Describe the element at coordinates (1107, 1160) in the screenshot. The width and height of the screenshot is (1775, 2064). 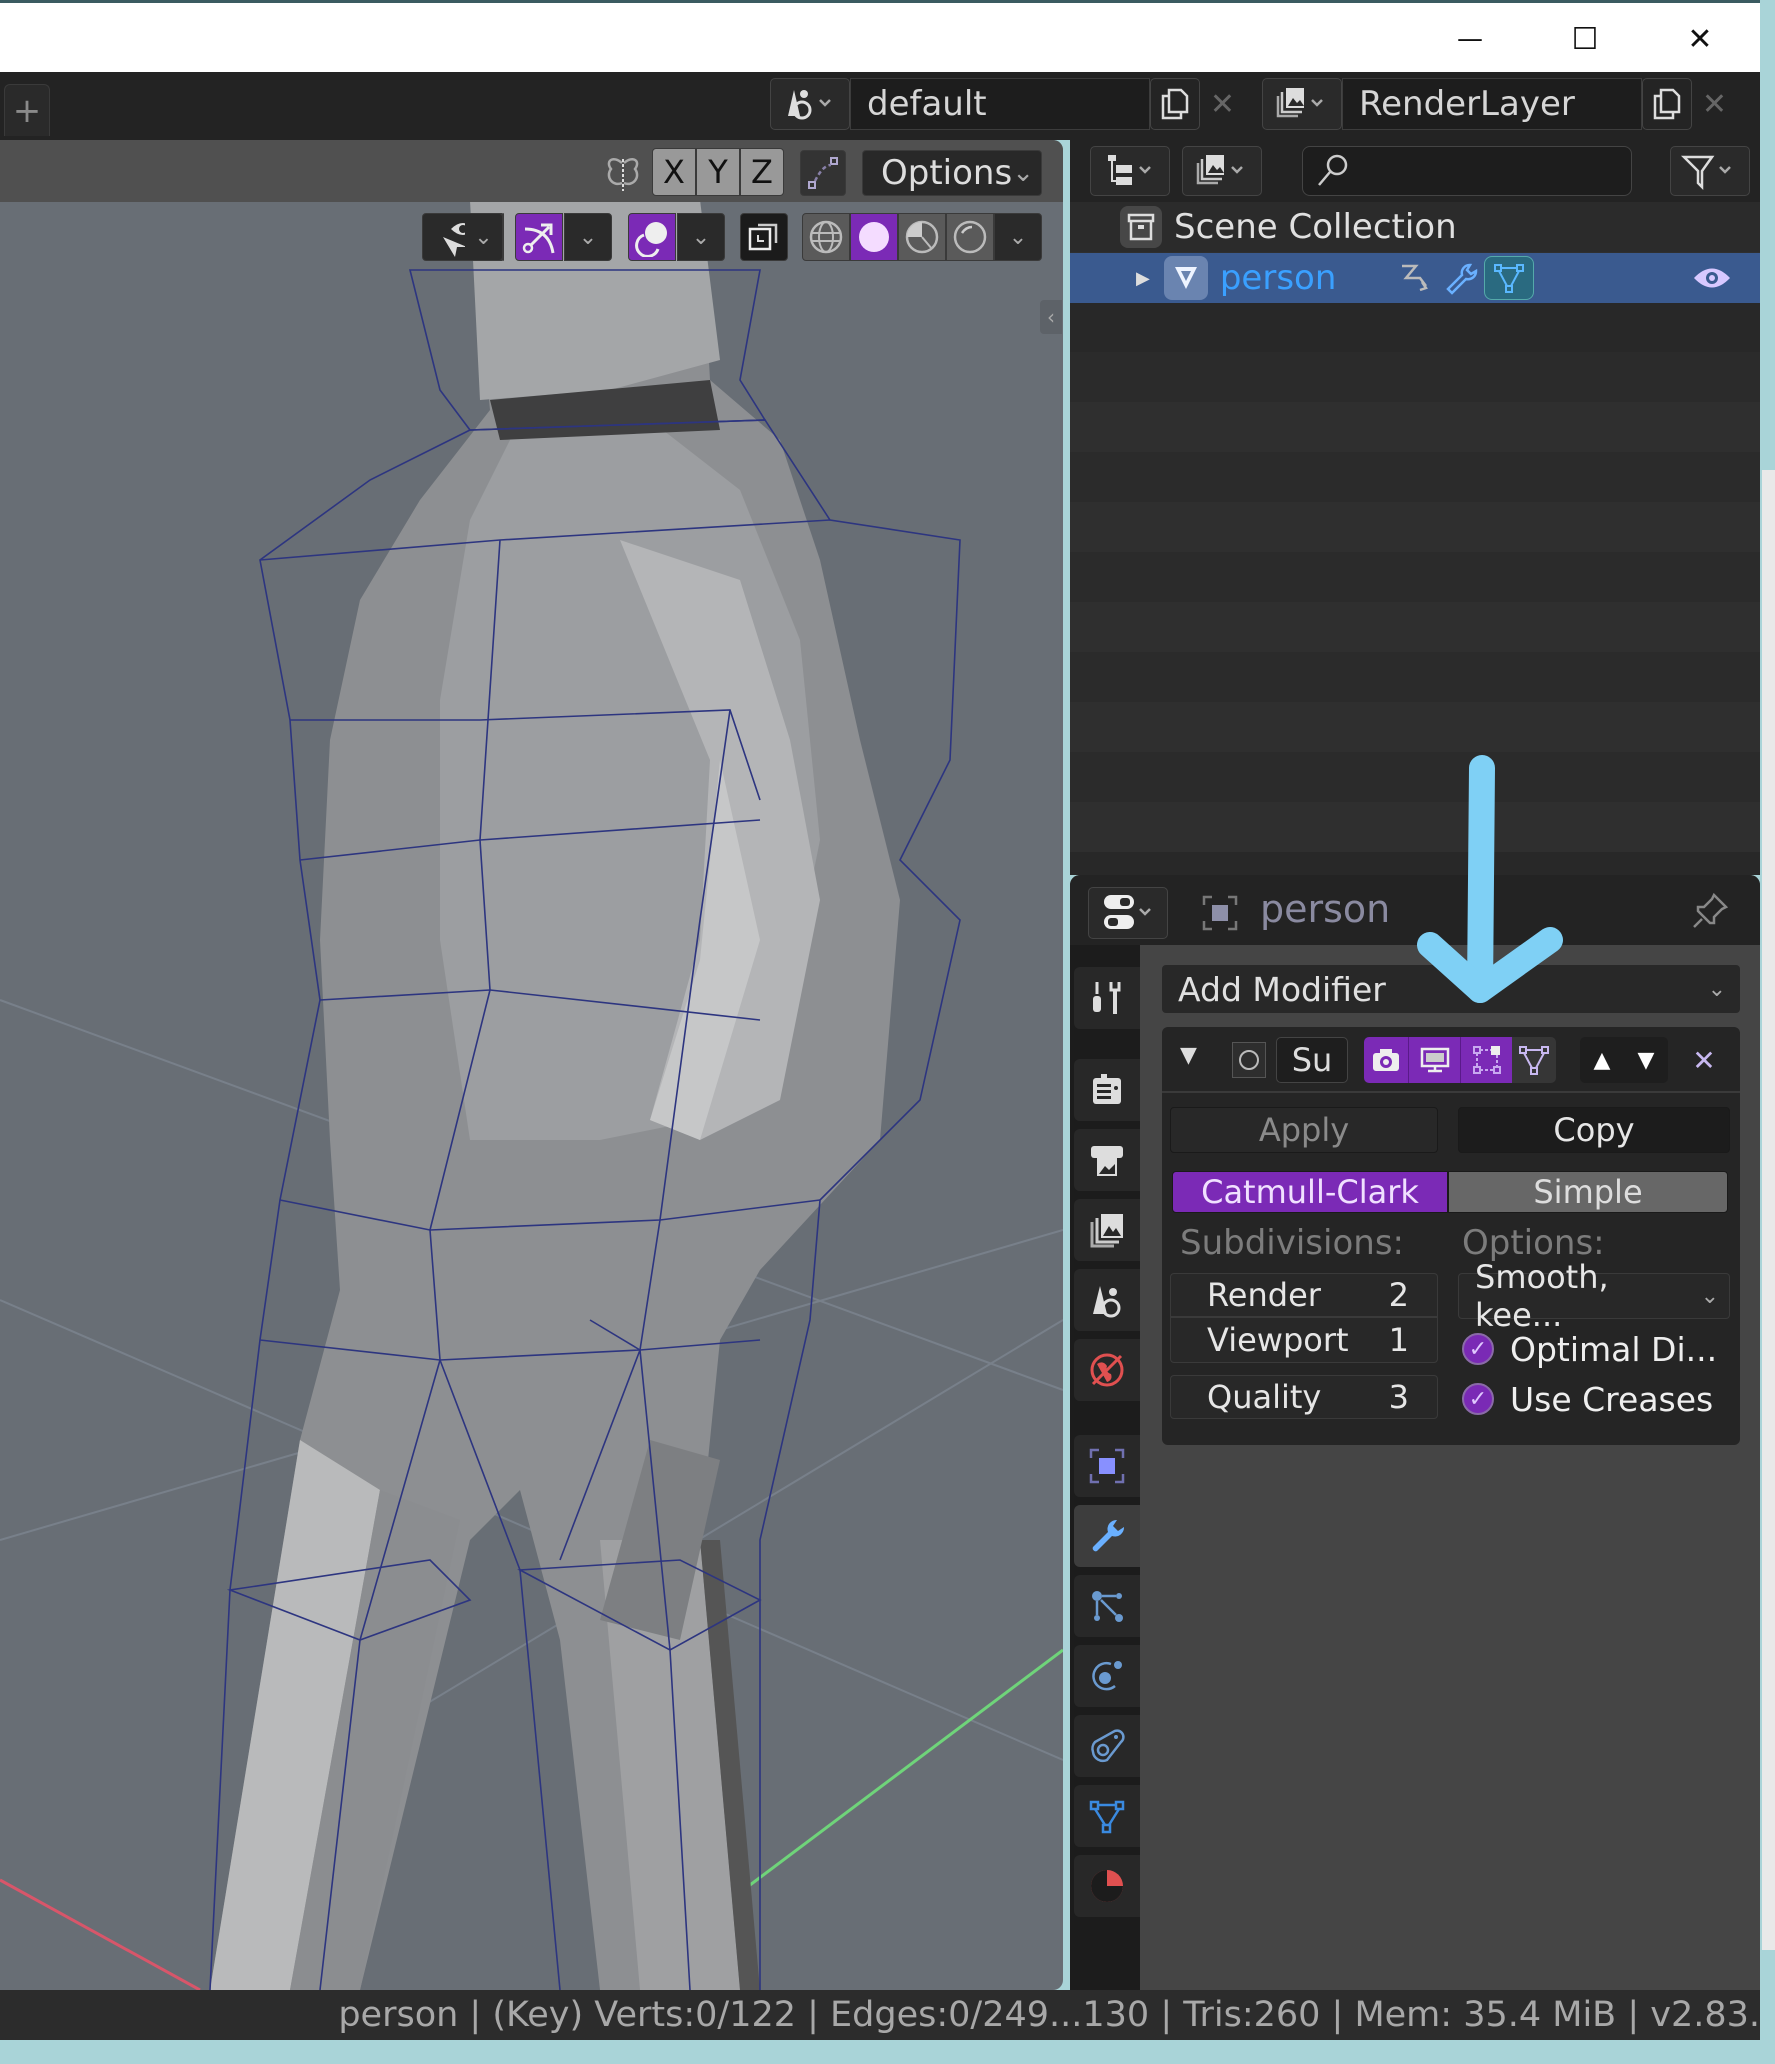
I see `tab-output` at that location.